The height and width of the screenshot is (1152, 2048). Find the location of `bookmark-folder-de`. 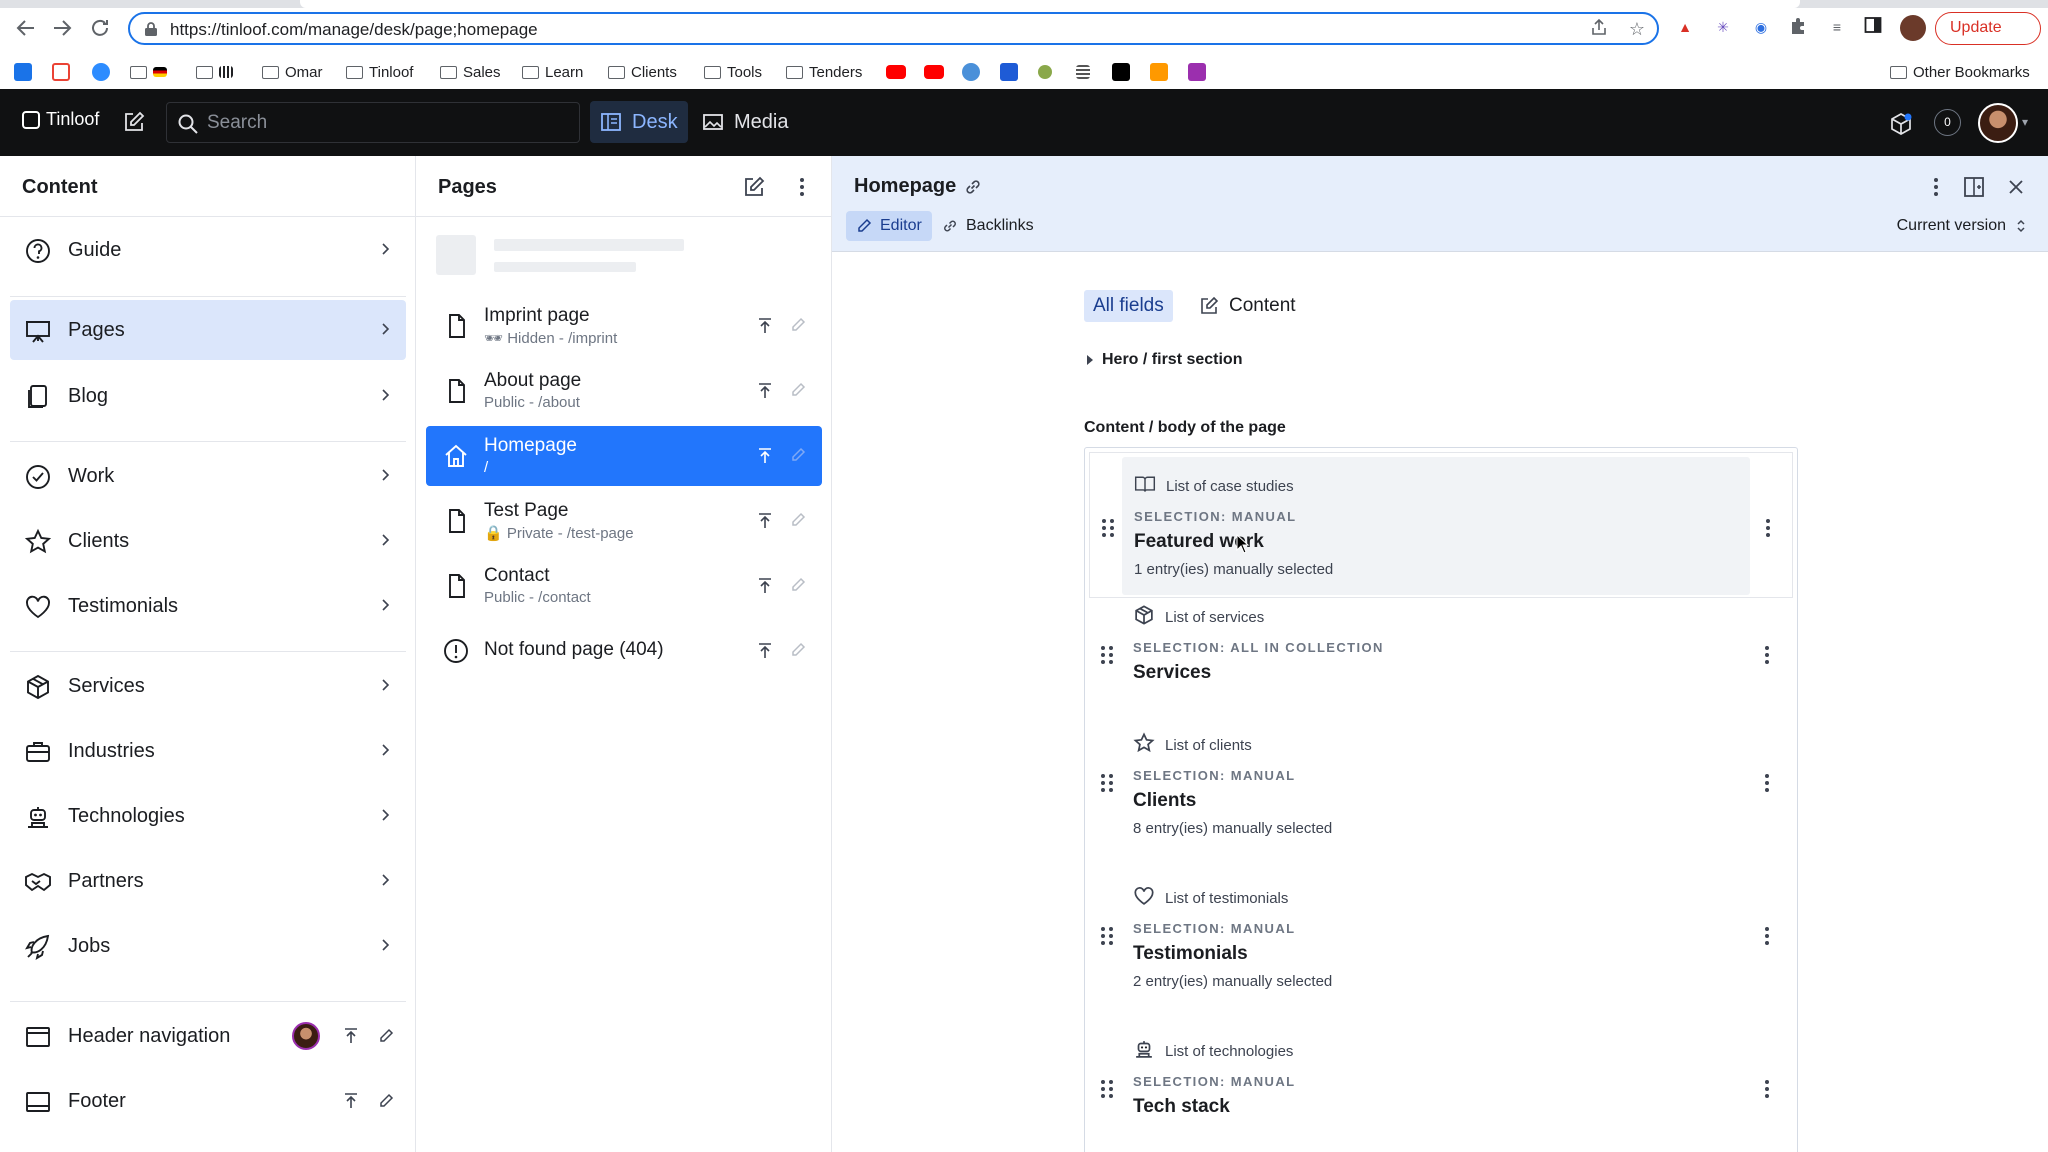

bookmark-folder-de is located at coordinates (148, 72).